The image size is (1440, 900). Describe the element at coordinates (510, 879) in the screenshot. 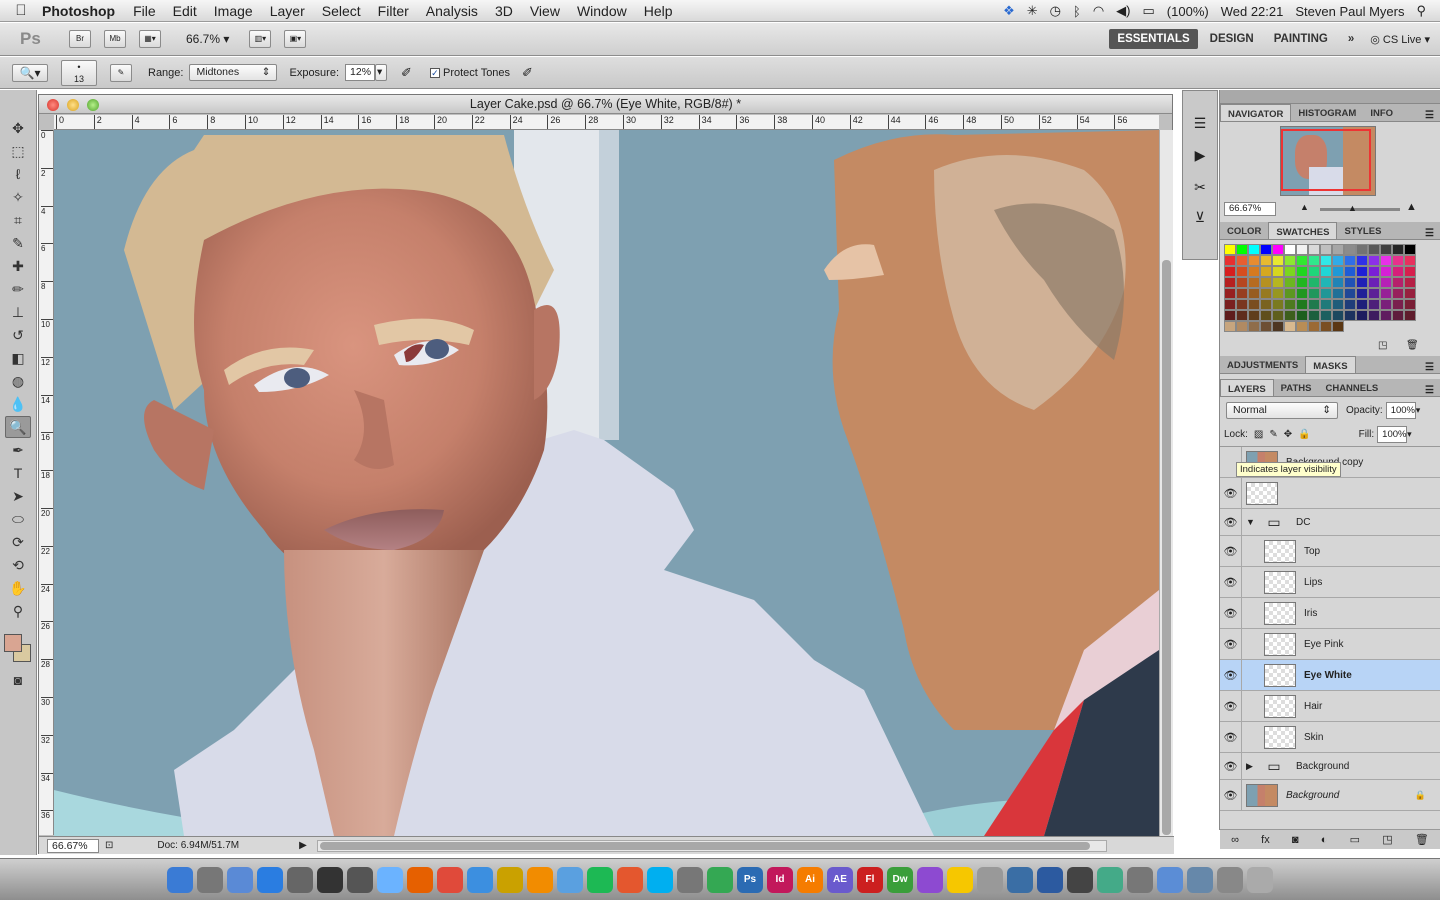

I see `dock-word-icon` at that location.